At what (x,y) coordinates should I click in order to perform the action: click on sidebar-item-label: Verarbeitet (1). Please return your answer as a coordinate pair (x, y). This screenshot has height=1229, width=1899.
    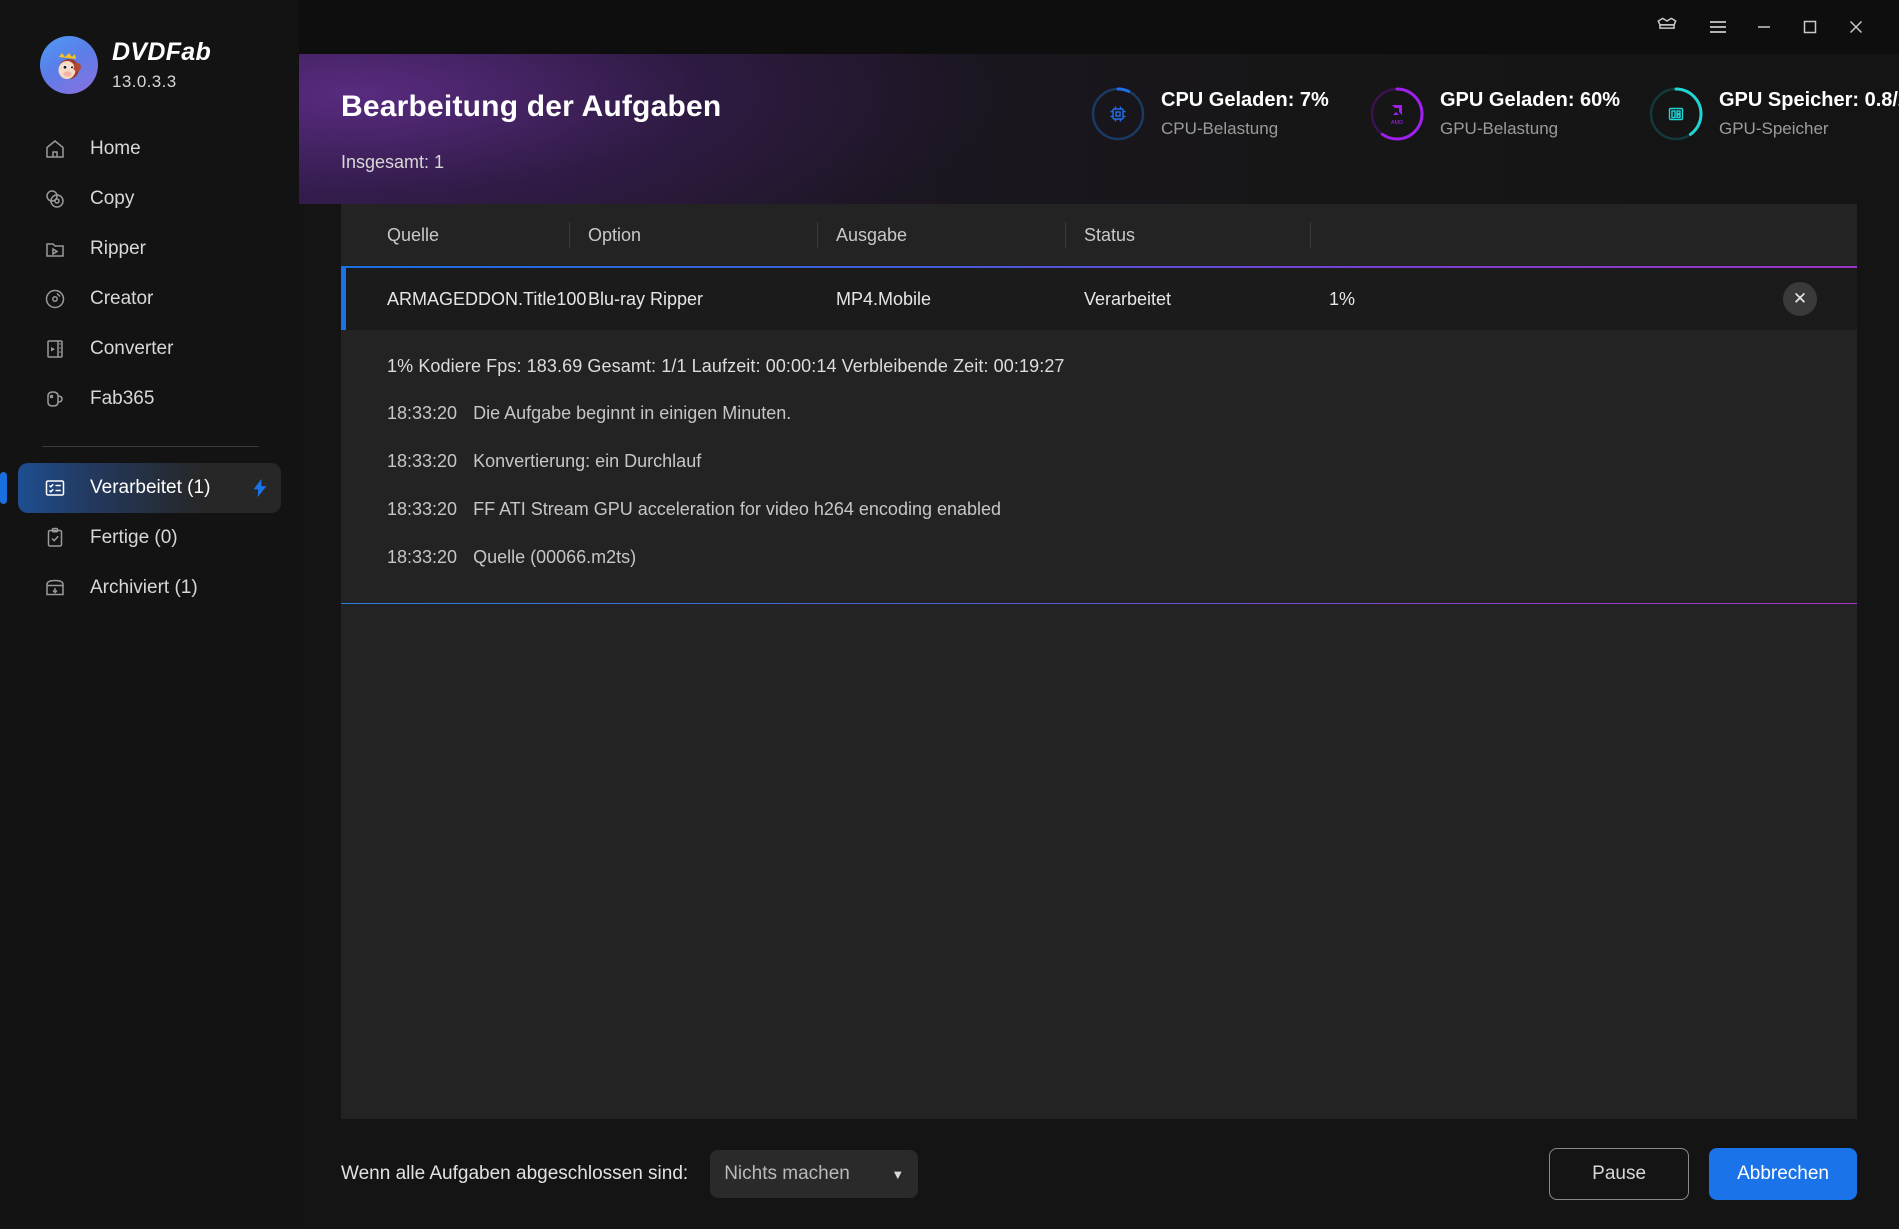
    Looking at the image, I should click on (150, 487).